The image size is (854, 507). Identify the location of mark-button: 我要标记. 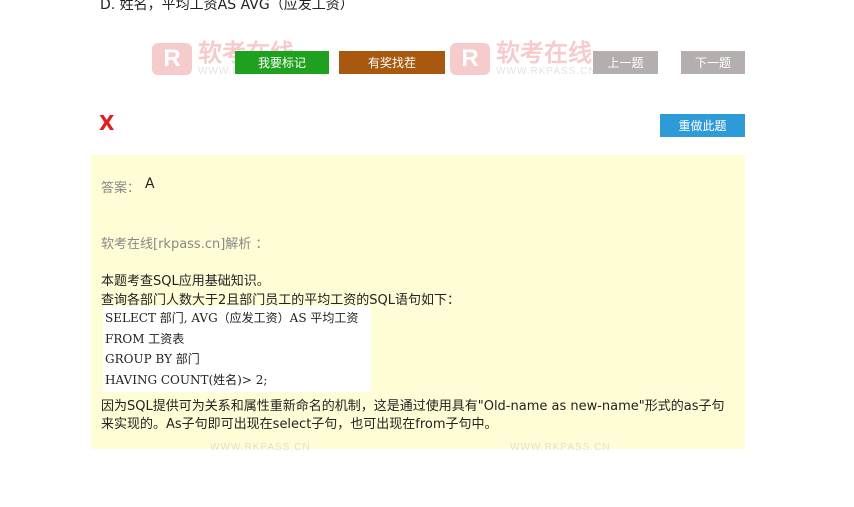
(282, 62).